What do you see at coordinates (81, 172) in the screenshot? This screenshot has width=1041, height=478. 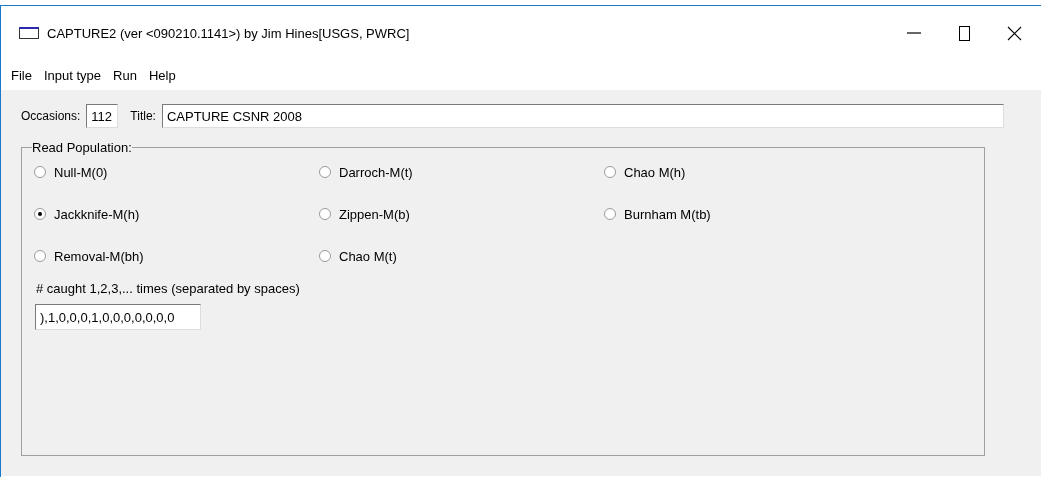 I see `option-label: Null-M(0)` at bounding box center [81, 172].